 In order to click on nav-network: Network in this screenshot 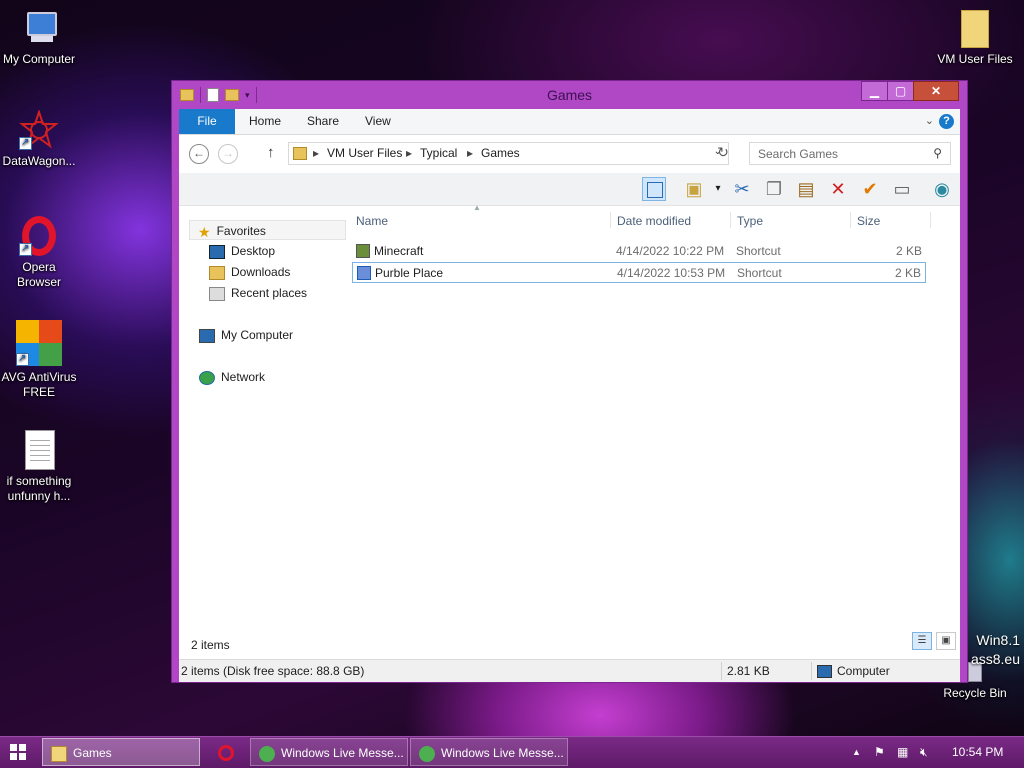, I will do `click(232, 377)`.